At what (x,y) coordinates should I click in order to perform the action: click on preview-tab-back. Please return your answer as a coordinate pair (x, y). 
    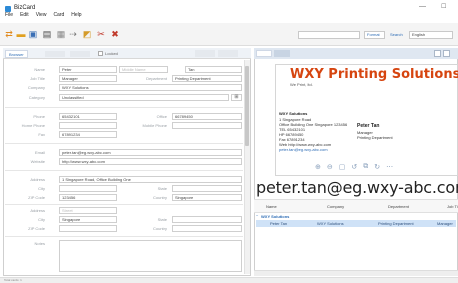
    Looking at the image, I should click on (282, 53).